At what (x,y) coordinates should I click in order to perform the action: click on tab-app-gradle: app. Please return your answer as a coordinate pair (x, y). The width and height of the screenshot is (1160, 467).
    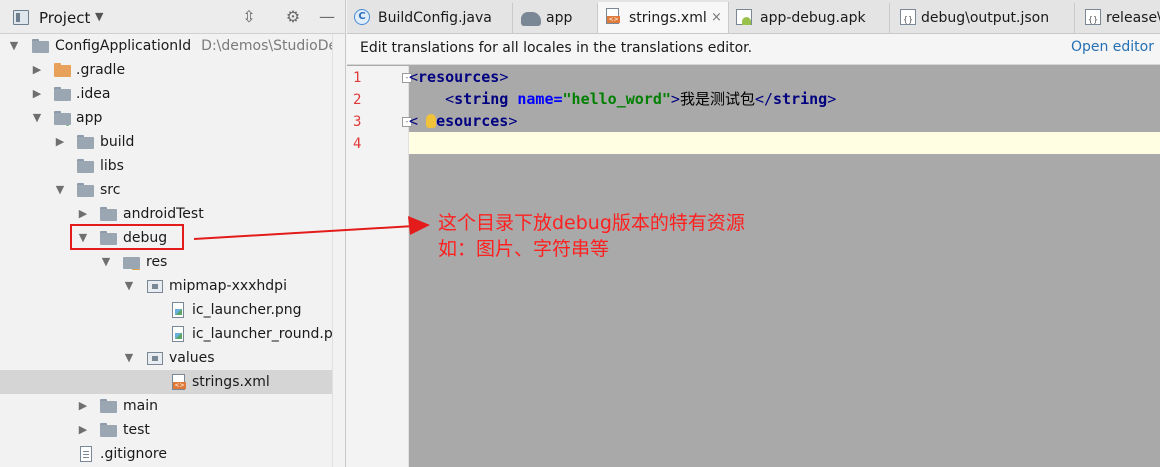
    Looking at the image, I should click on (555, 18).